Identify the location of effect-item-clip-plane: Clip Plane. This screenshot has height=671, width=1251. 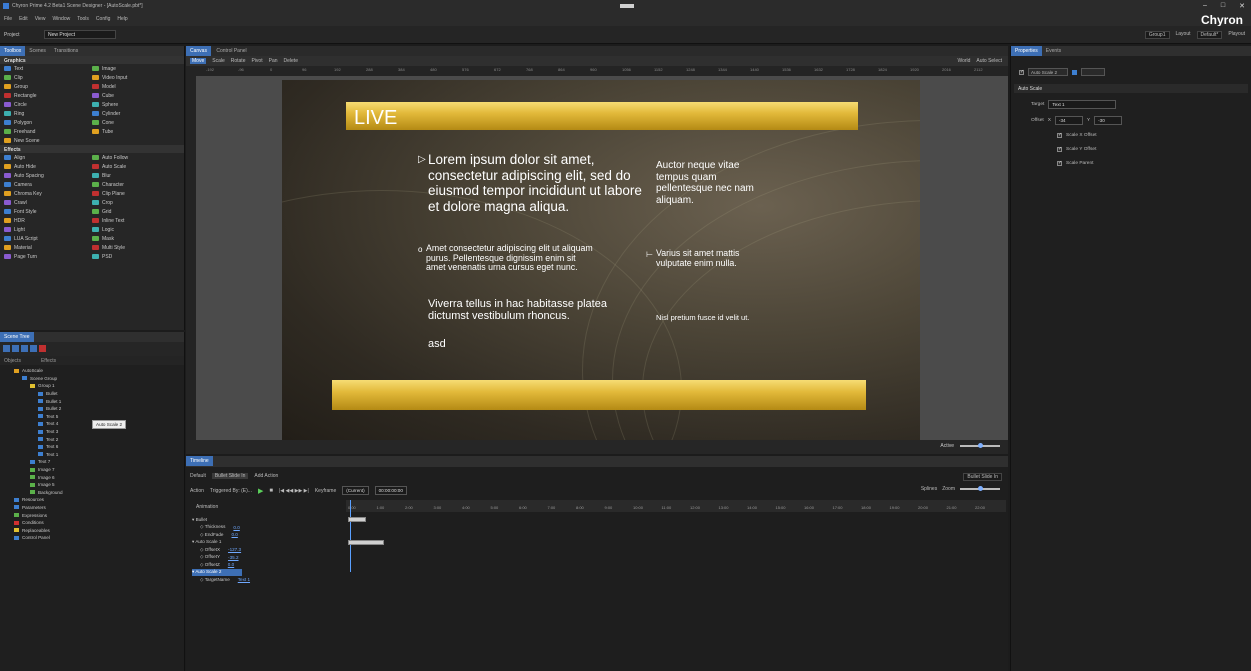
(132, 193).